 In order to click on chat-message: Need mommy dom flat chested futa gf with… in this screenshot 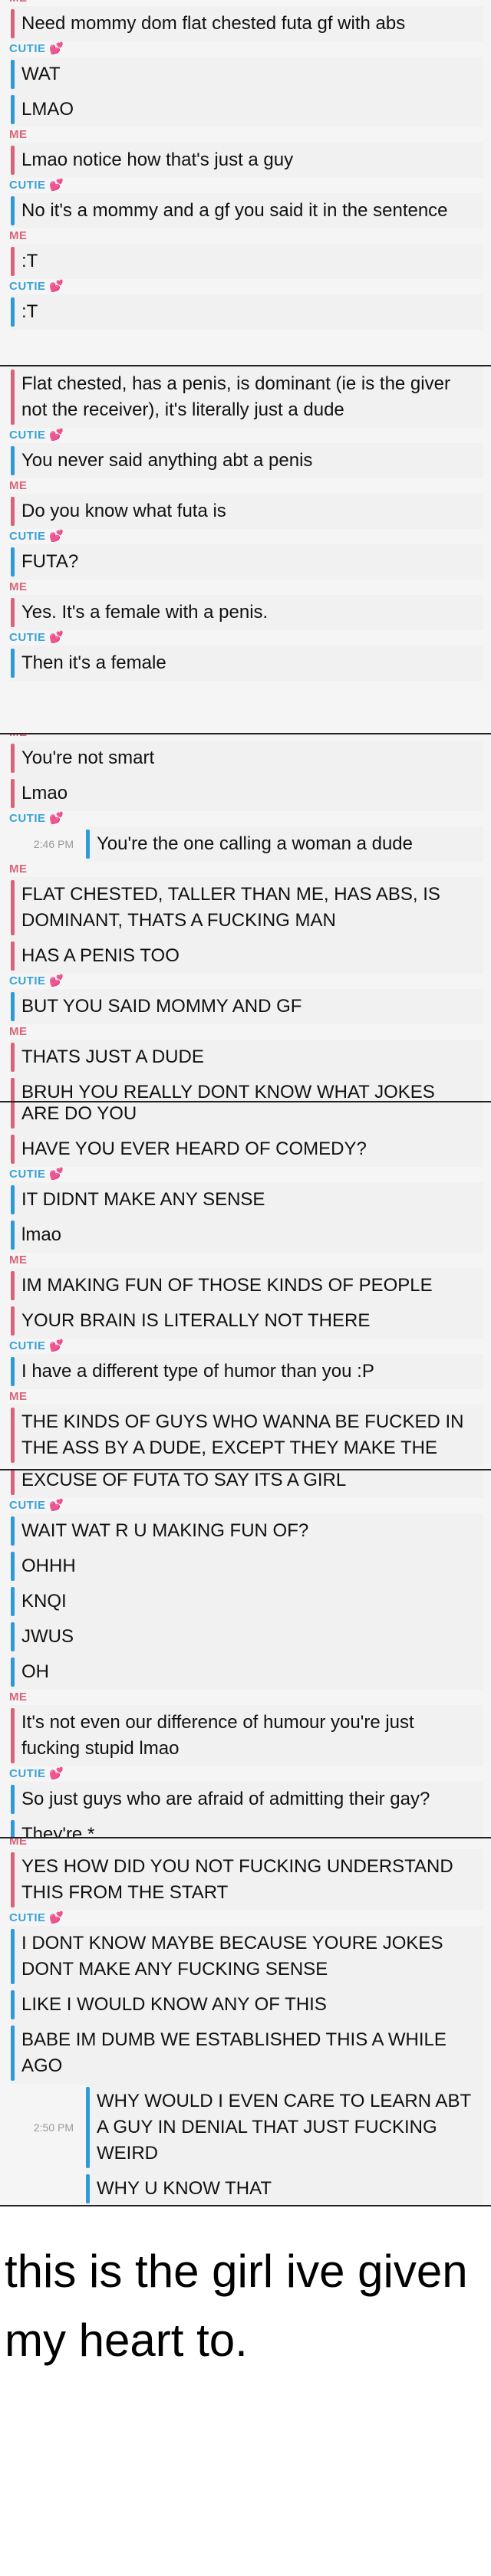, I will do `click(247, 24)`.